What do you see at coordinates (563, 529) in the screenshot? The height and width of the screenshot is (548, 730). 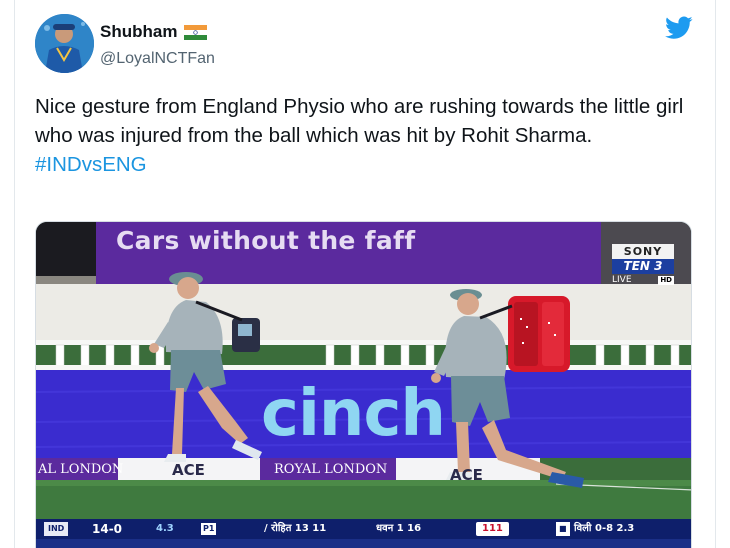 I see `england-flag-icon: ■` at bounding box center [563, 529].